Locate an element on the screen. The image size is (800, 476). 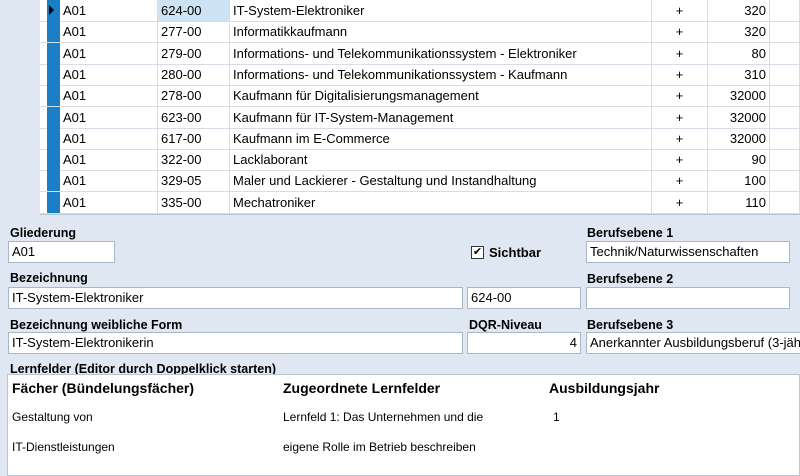
cell-number: 279-00 is located at coordinates (194, 53).